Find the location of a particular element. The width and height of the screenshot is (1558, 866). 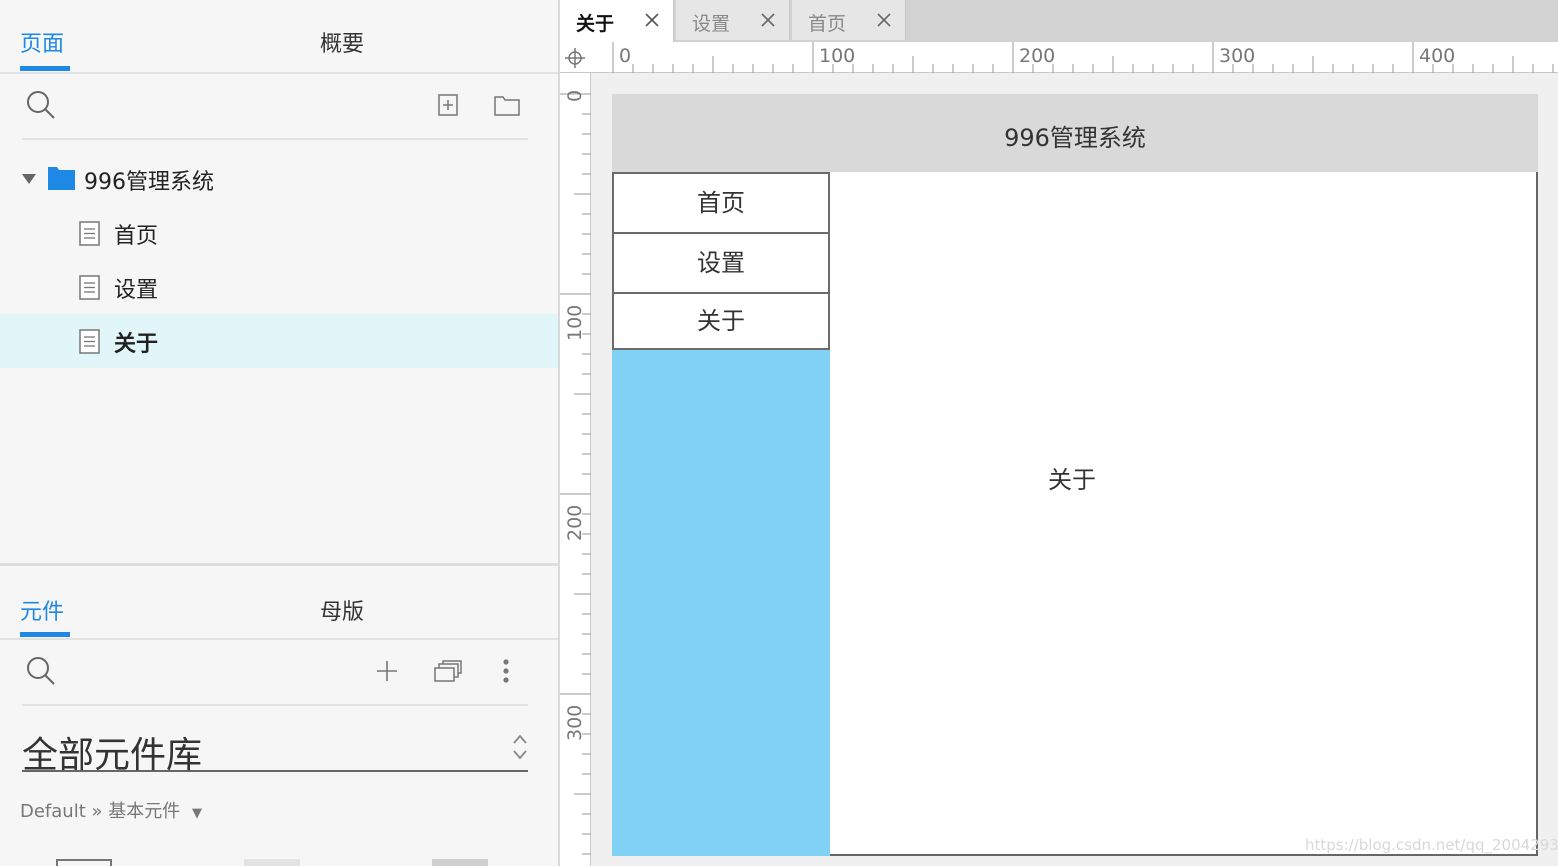

tab-widgets: 元件 is located at coordinates (42, 610).